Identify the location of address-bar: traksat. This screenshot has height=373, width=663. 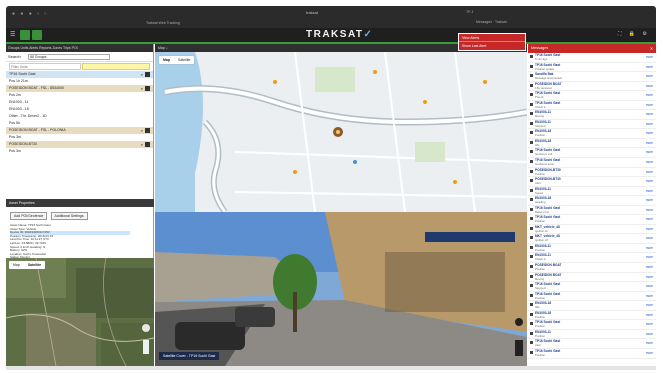
(312, 12).